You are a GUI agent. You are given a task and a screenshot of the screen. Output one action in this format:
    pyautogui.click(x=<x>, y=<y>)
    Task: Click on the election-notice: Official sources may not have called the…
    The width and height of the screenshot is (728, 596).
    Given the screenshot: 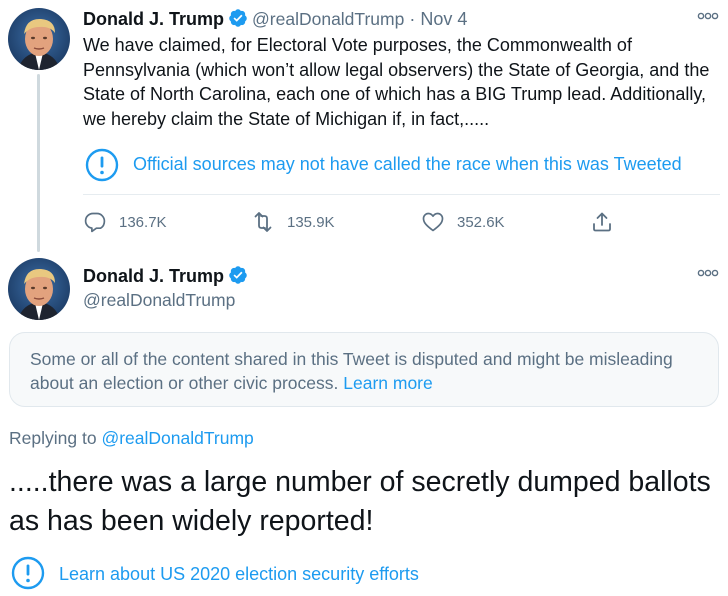 What is the action you would take?
    pyautogui.click(x=401, y=166)
    